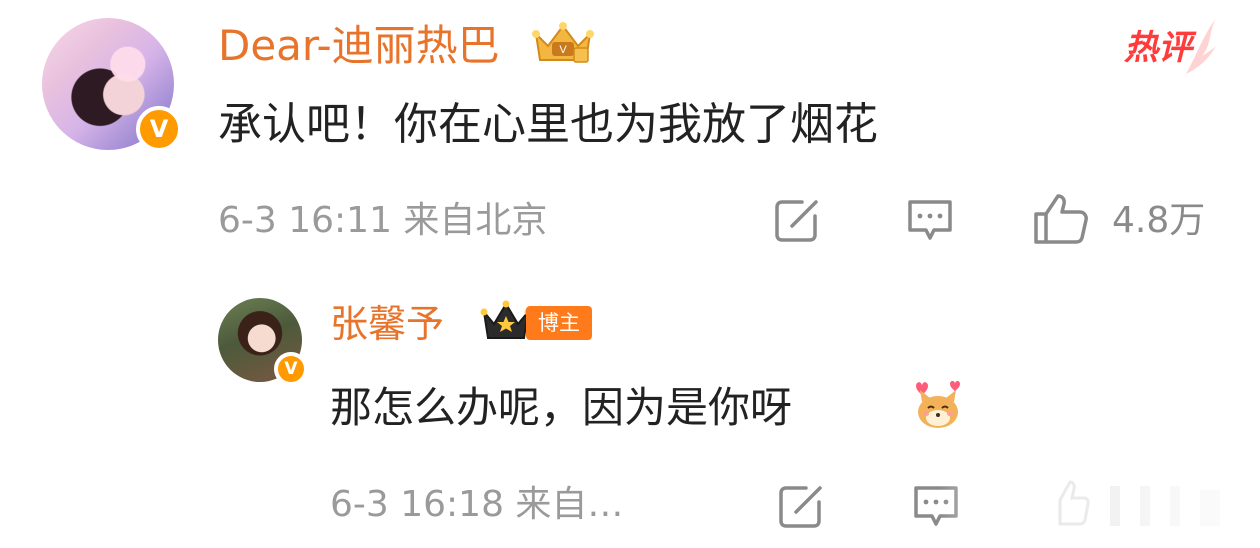 The image size is (1260, 548). Describe the element at coordinates (387, 324) in the screenshot. I see `reply-username: 张馨予` at that location.